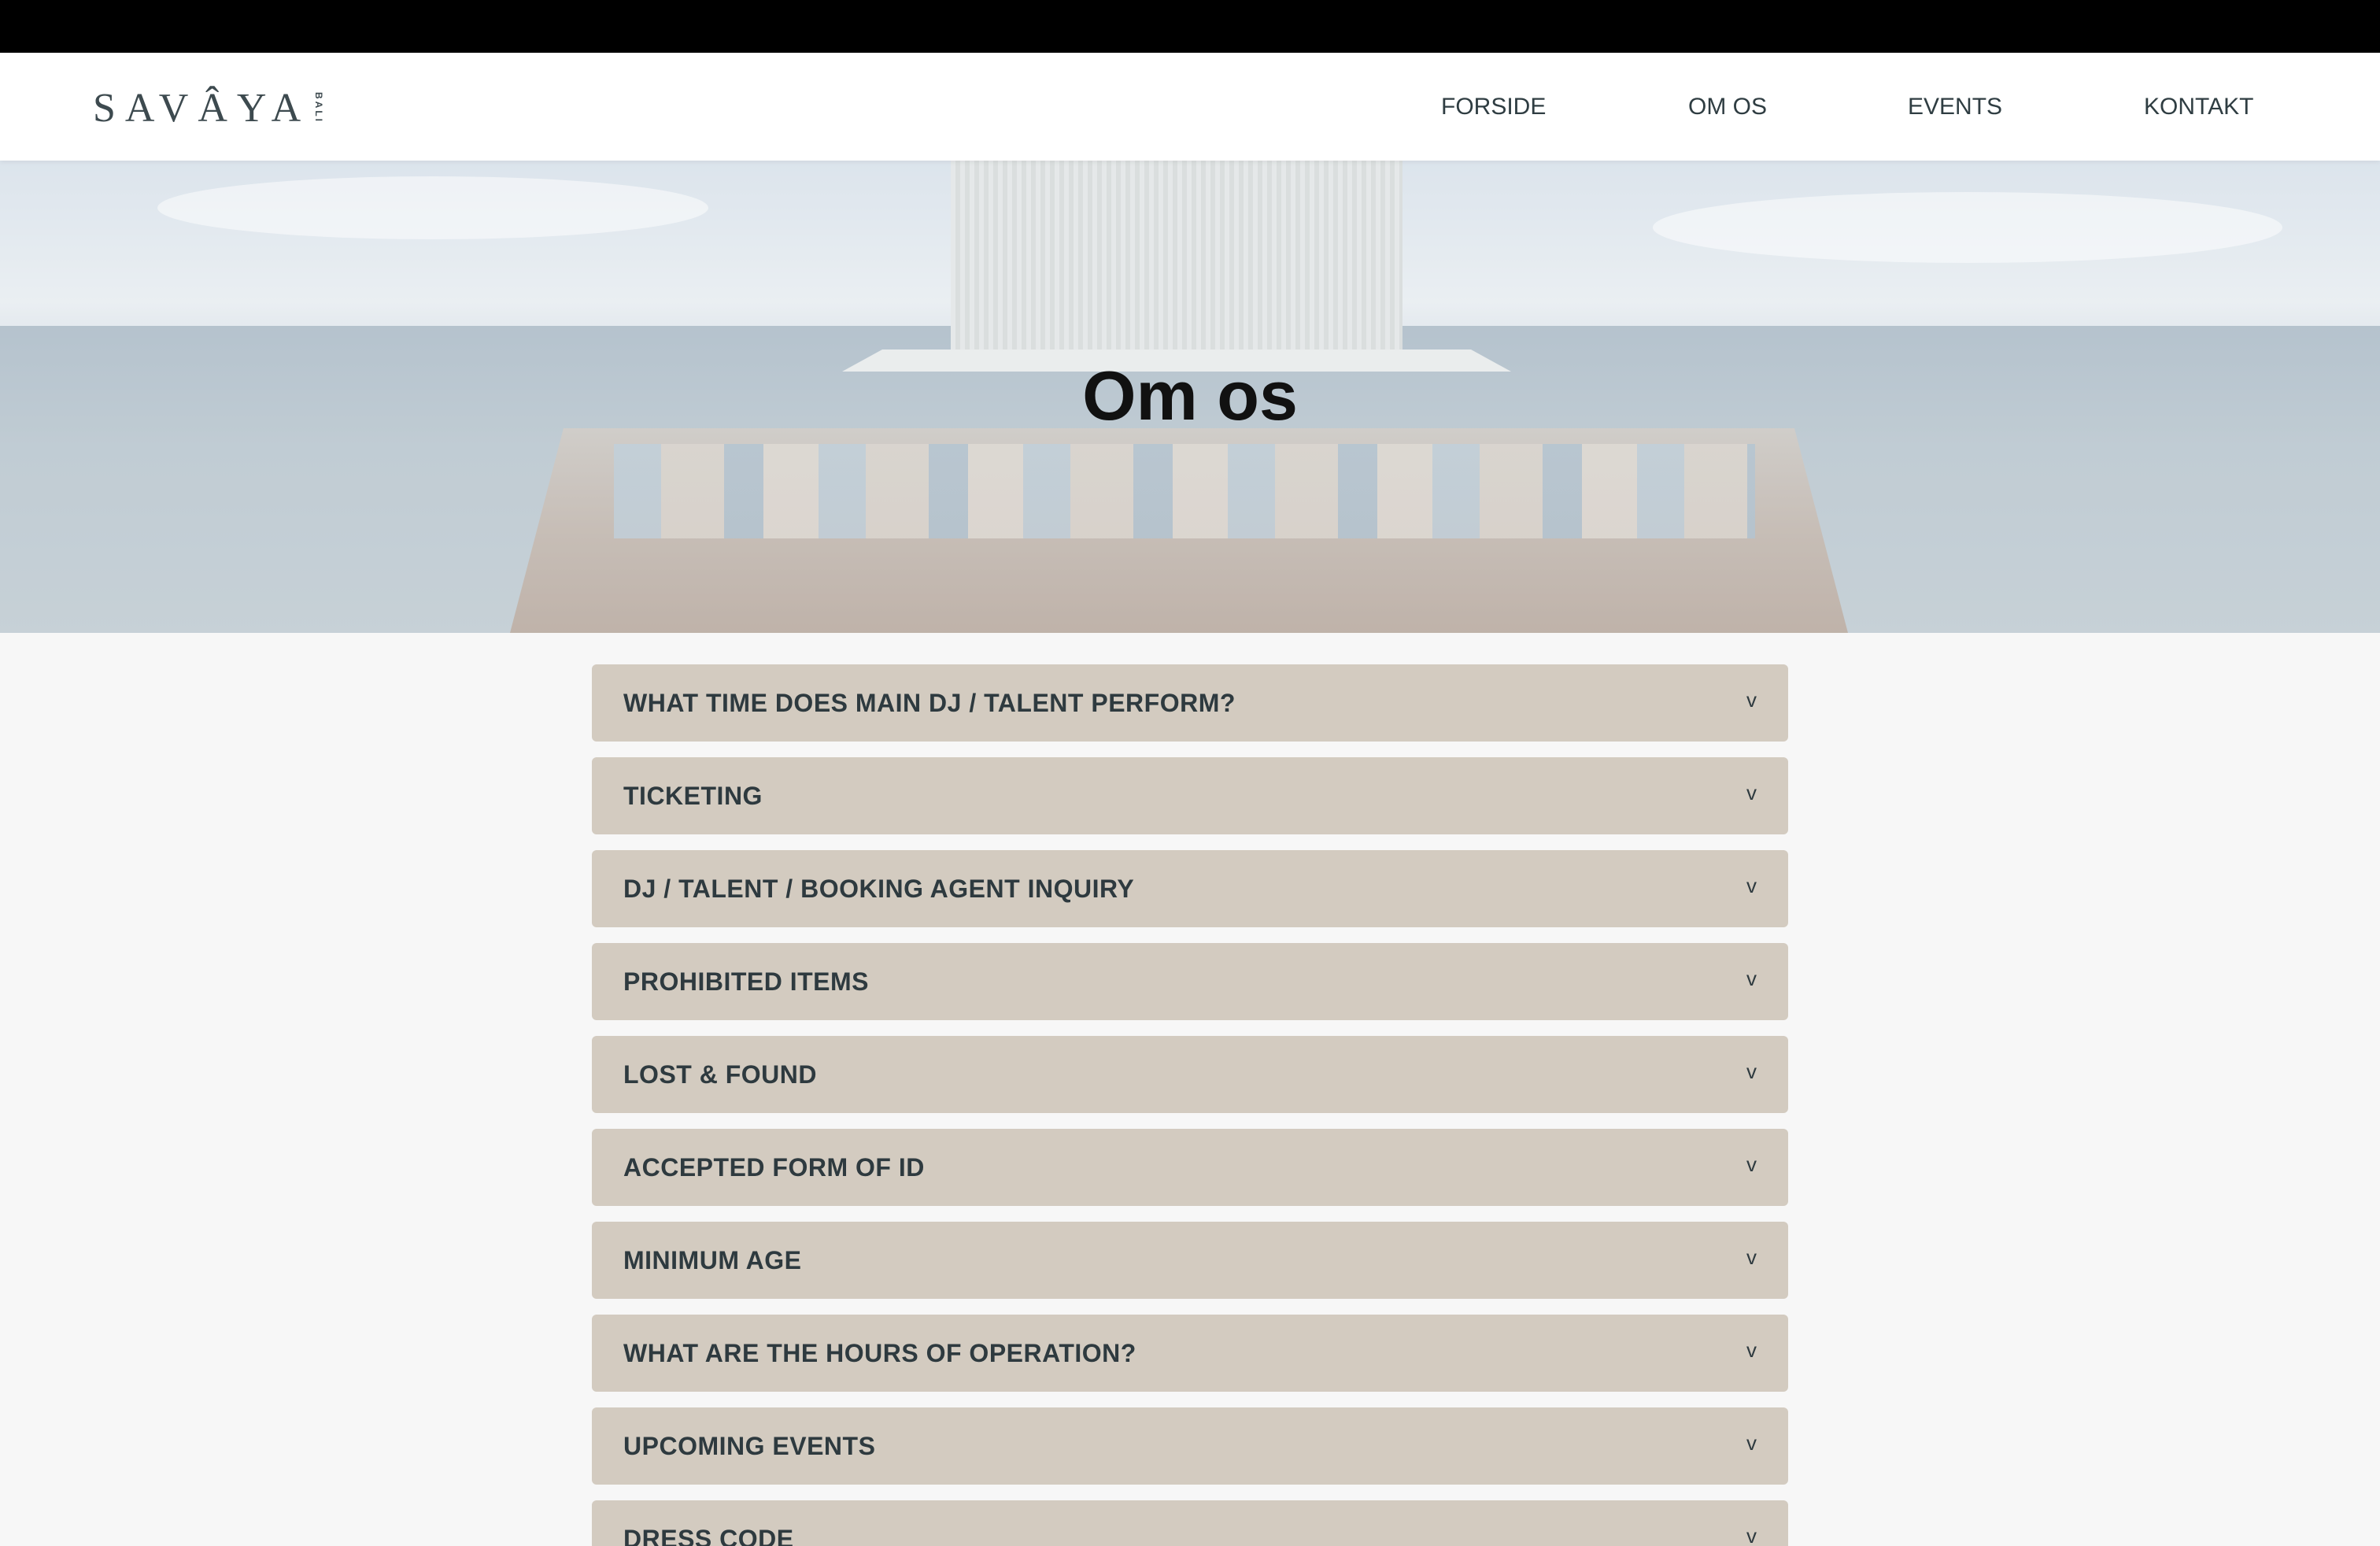 The height and width of the screenshot is (1546, 2380). Describe the element at coordinates (929, 703) in the screenshot. I see `faq-question: WHAT TIME DOES MAIN DJ / TALENT PERFORM?` at that location.